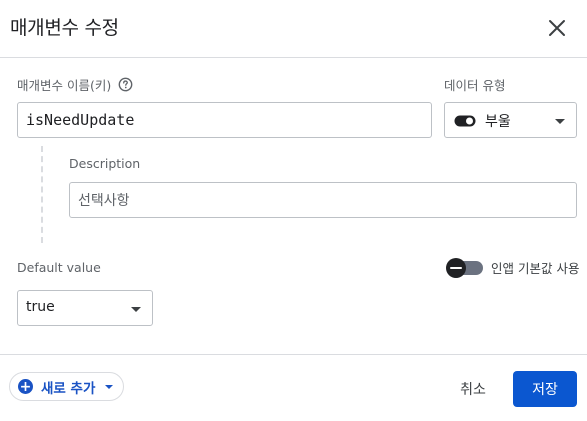 This screenshot has height=421, width=587. I want to click on close-icon, so click(557, 28).